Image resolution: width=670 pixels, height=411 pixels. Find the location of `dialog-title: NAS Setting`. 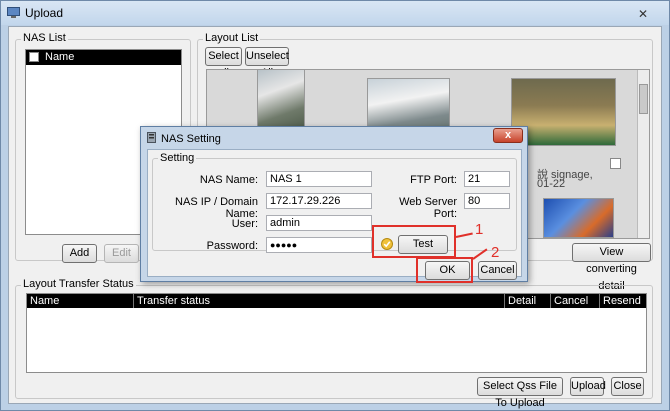

dialog-title: NAS Setting is located at coordinates (191, 139).